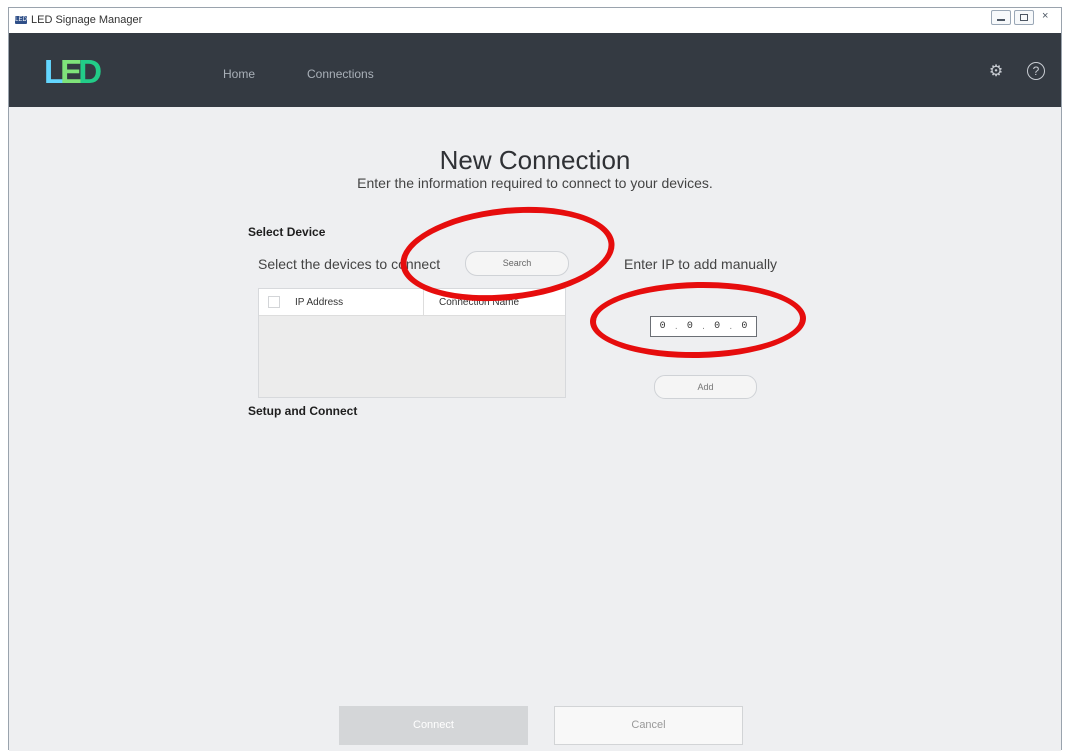  Describe the element at coordinates (319, 302) in the screenshot. I see `column-ip-address: IP Address` at that location.